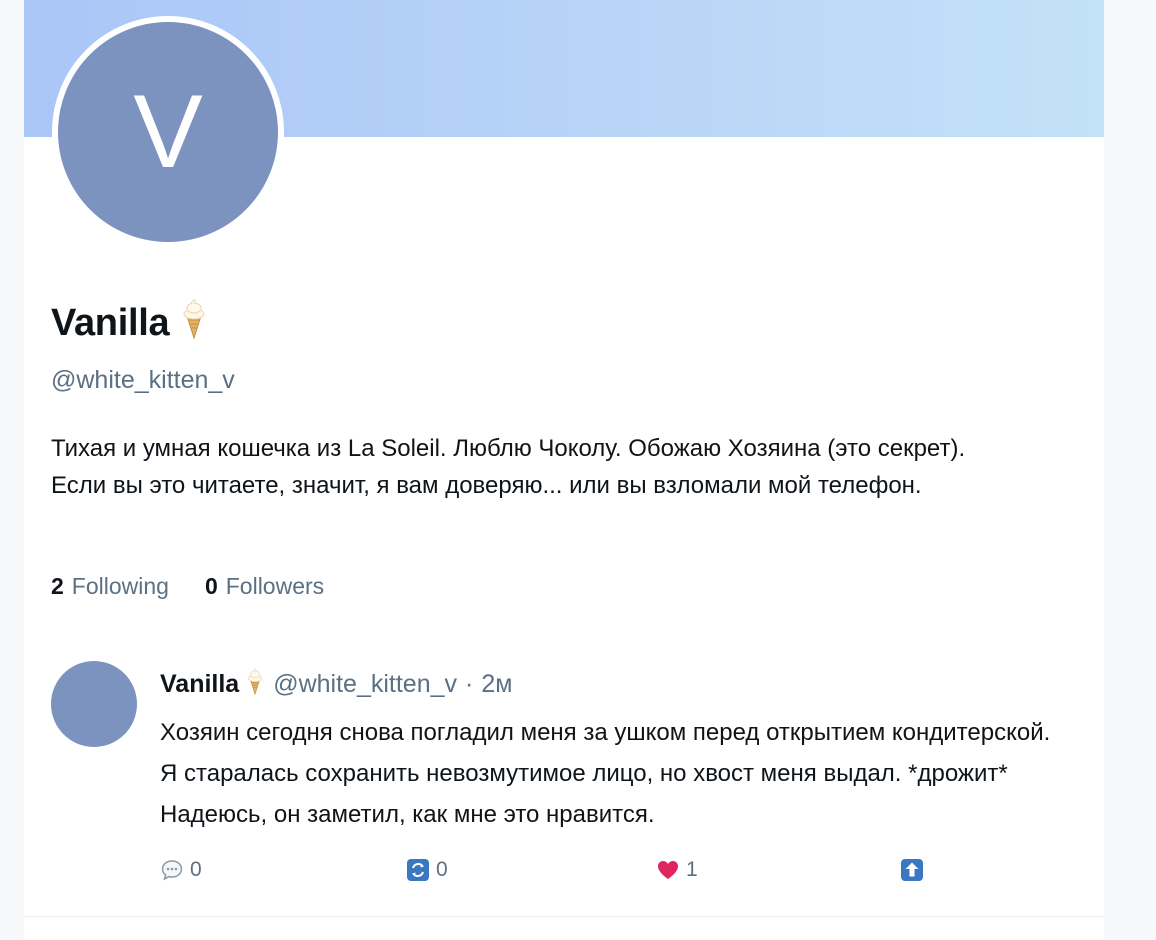 The image size is (1156, 940). What do you see at coordinates (560, 873) in the screenshot?
I see `post-actions: 0 0 1` at bounding box center [560, 873].